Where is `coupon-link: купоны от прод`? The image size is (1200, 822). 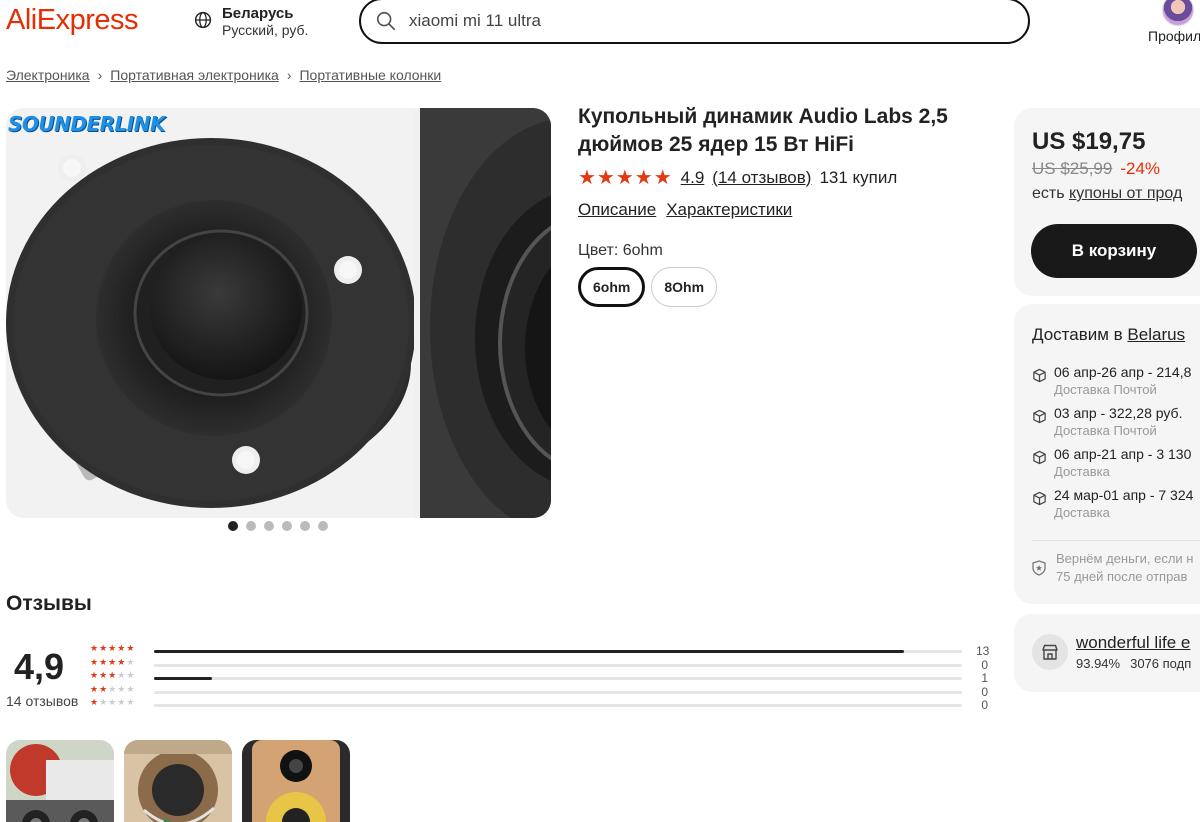
coupon-link: купоны от прод is located at coordinates (1125, 193).